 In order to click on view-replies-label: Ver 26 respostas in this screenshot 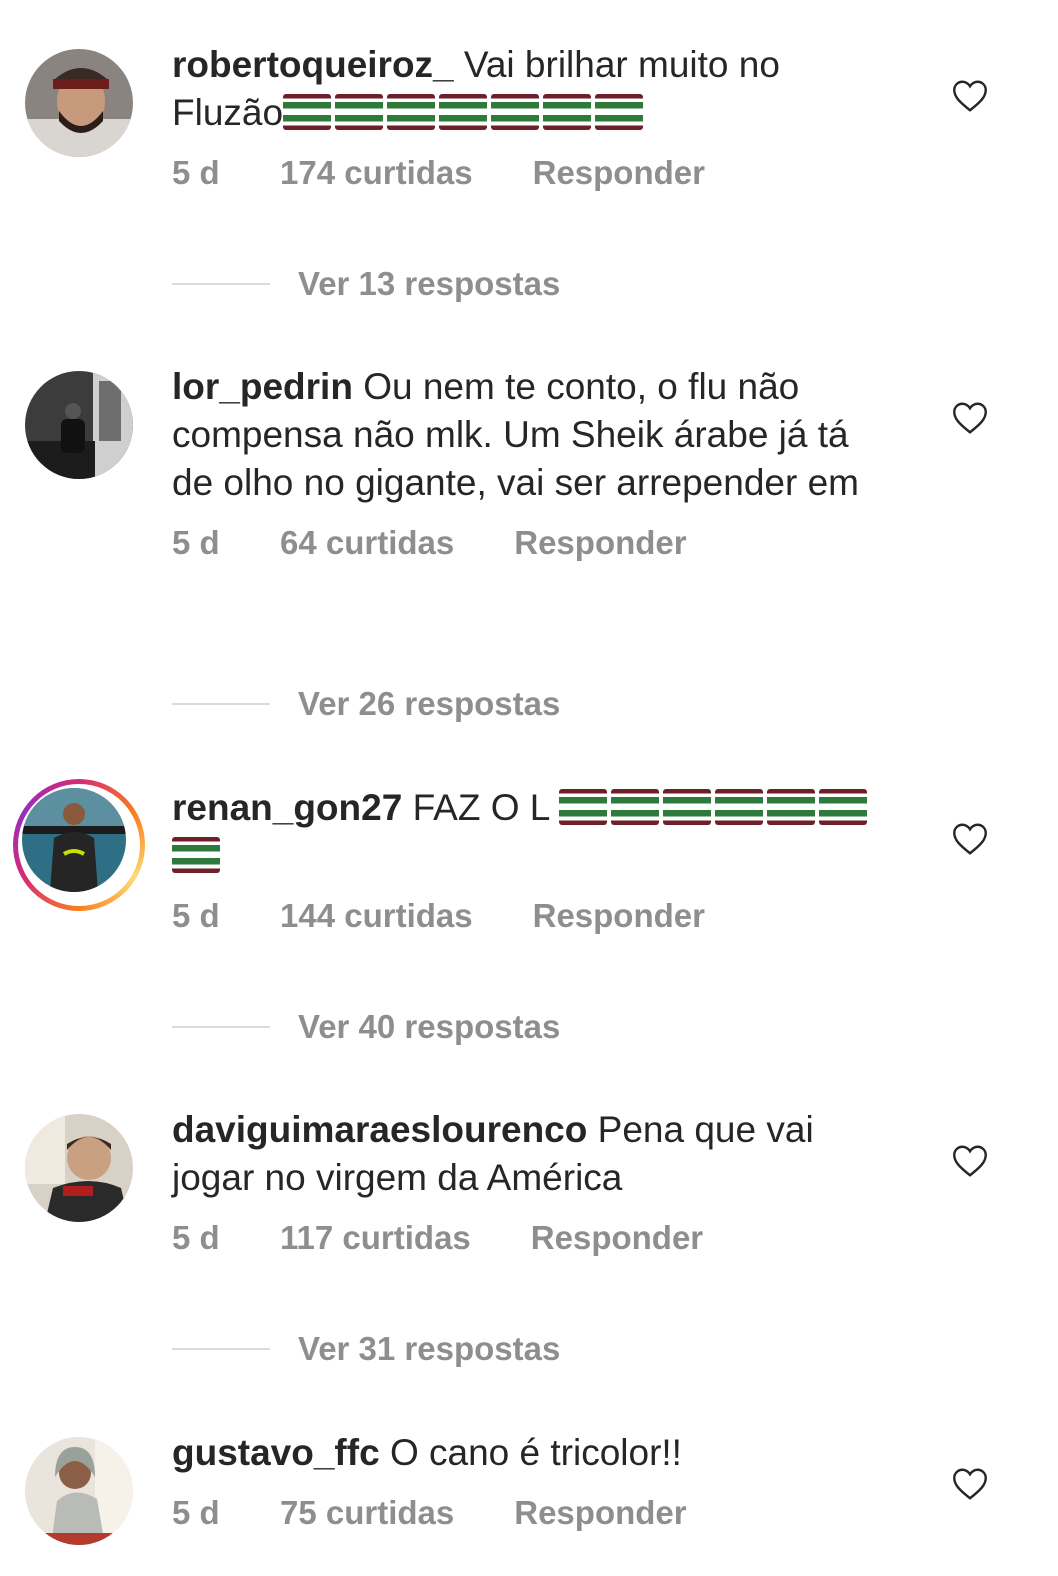, I will do `click(429, 703)`.